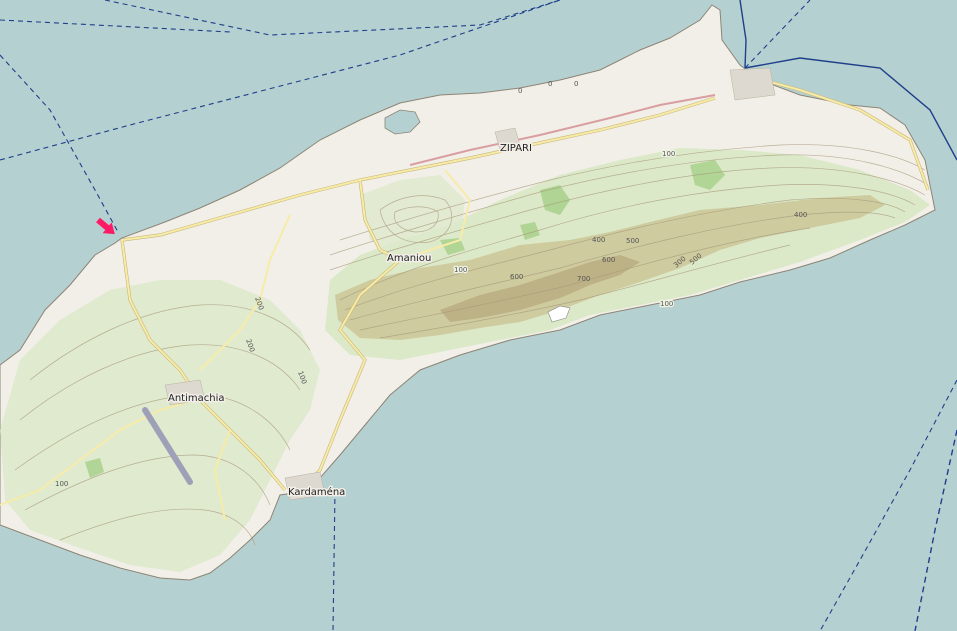 The image size is (957, 631). Describe the element at coordinates (516, 148) in the screenshot. I see `place-label-zipari: ZIPARI` at that location.